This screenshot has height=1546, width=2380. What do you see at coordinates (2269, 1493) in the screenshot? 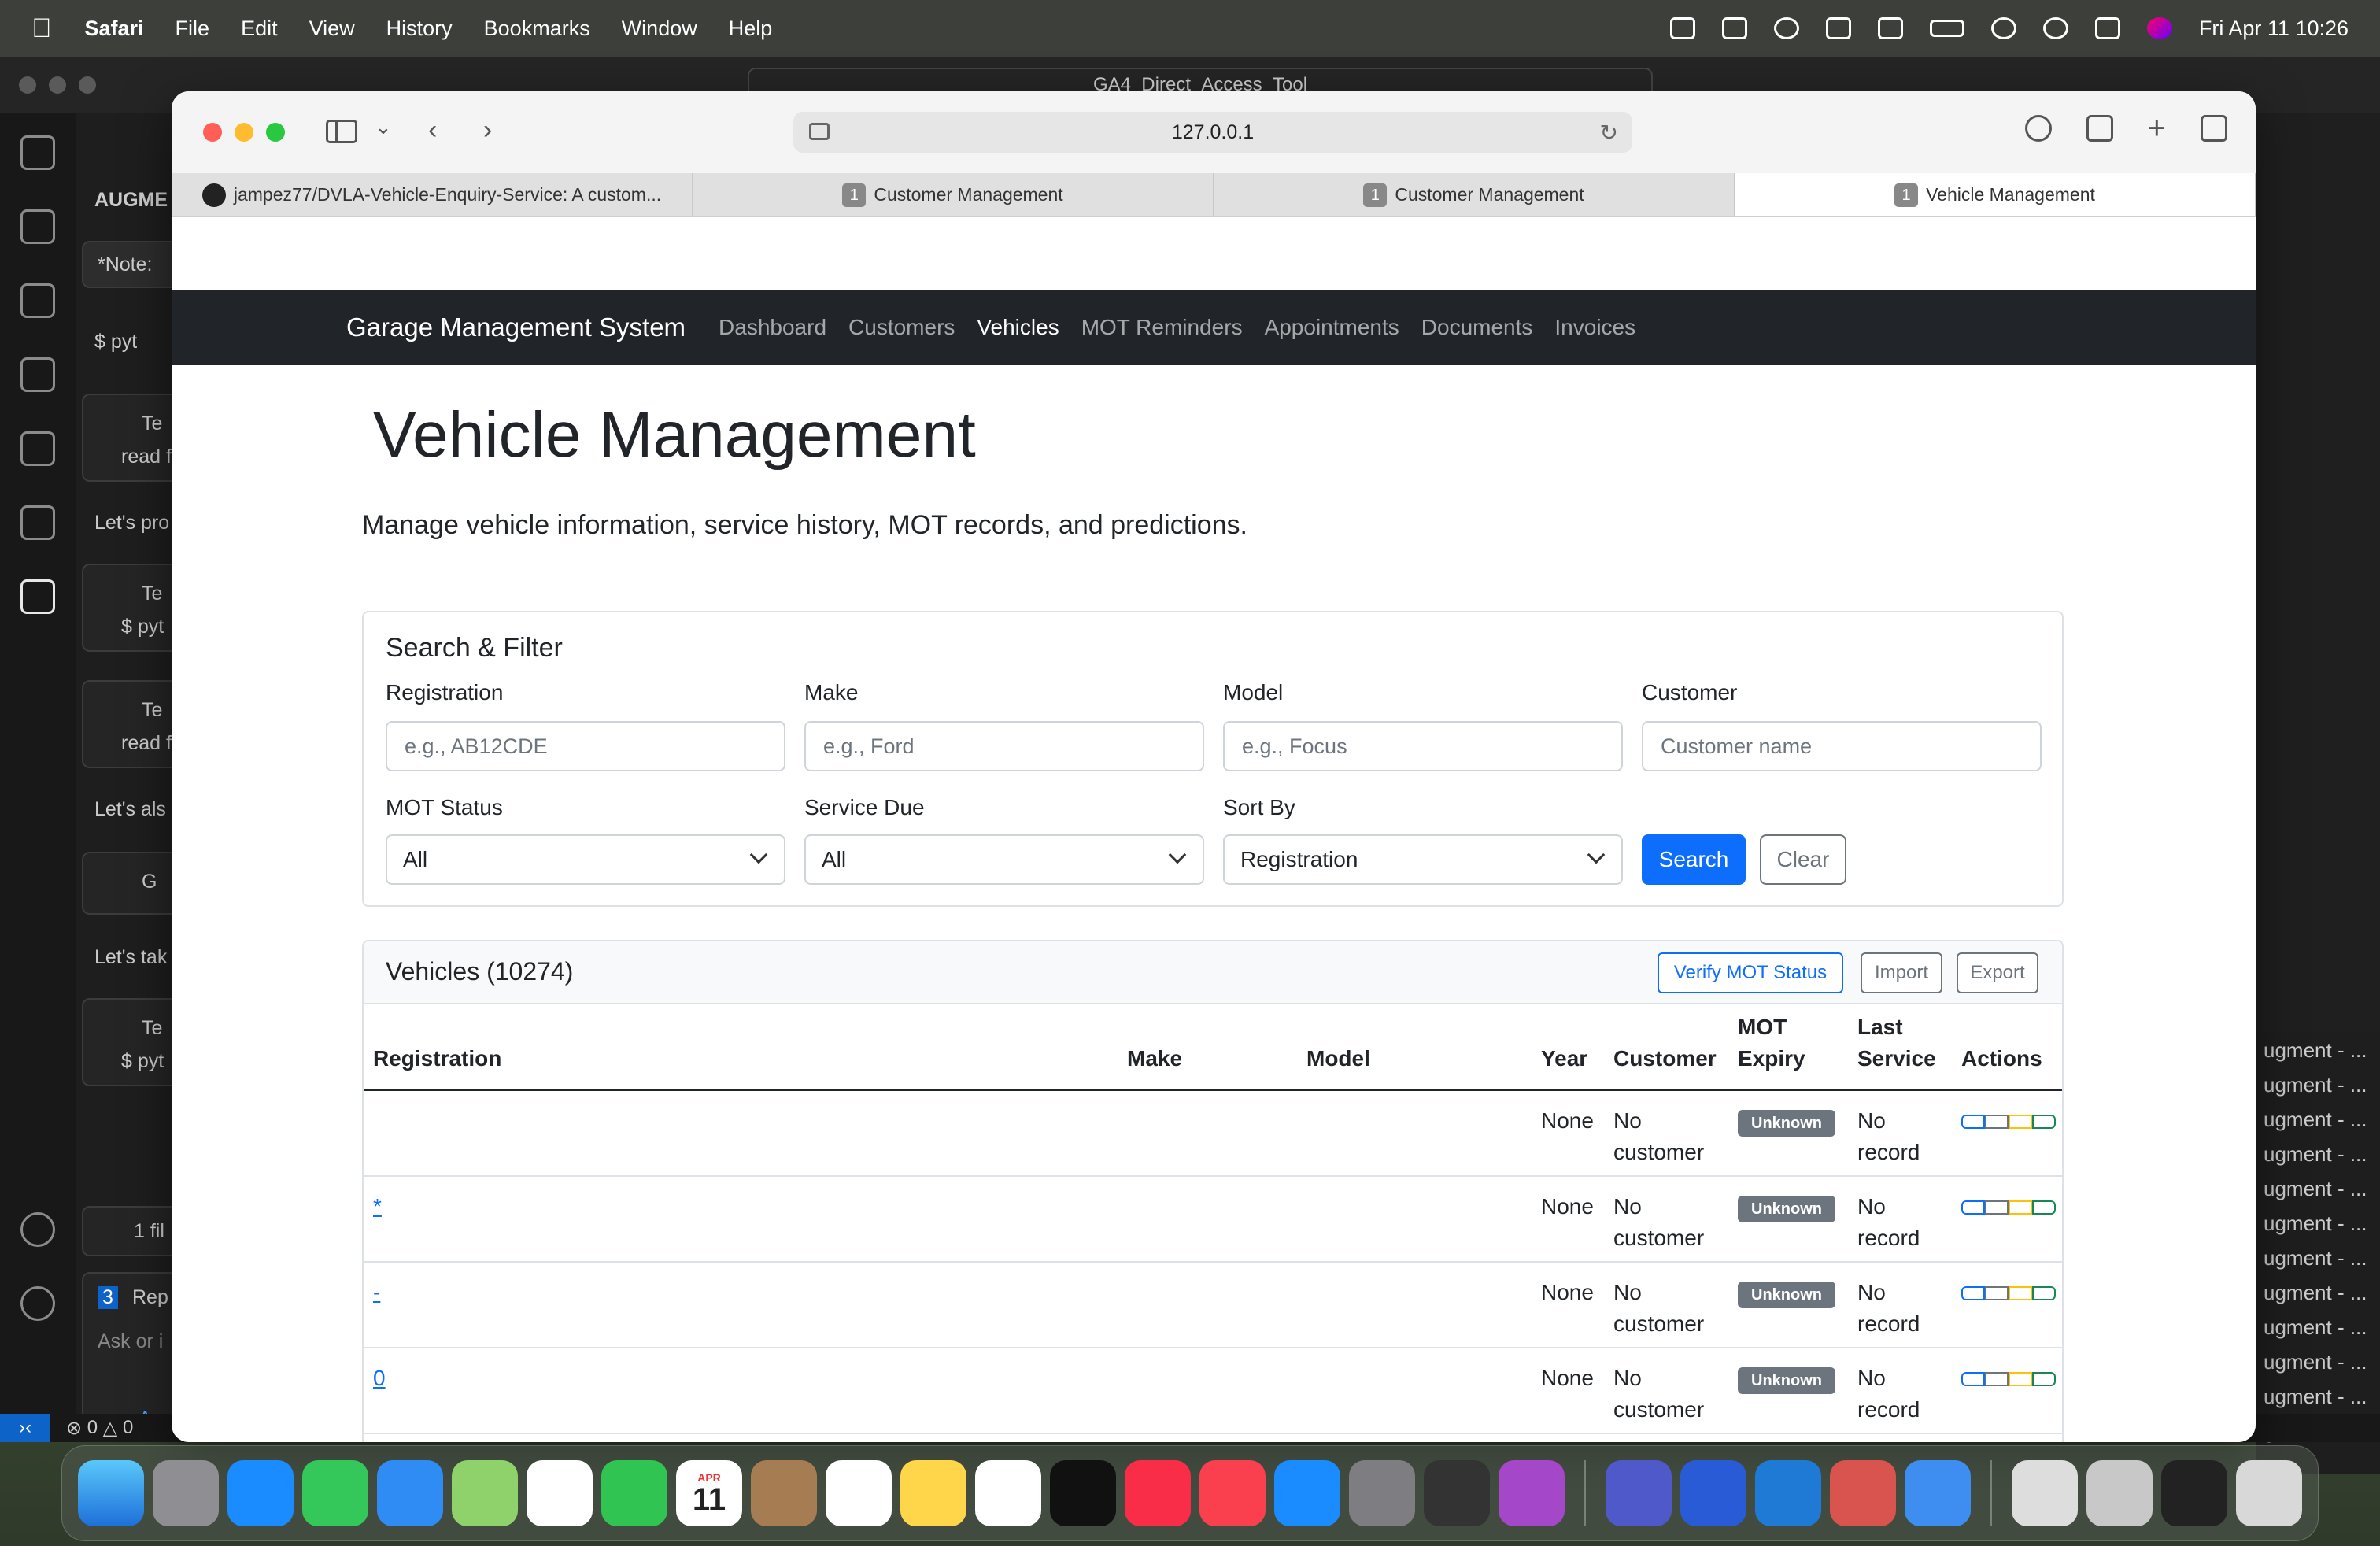
I see `trash-icon` at bounding box center [2269, 1493].